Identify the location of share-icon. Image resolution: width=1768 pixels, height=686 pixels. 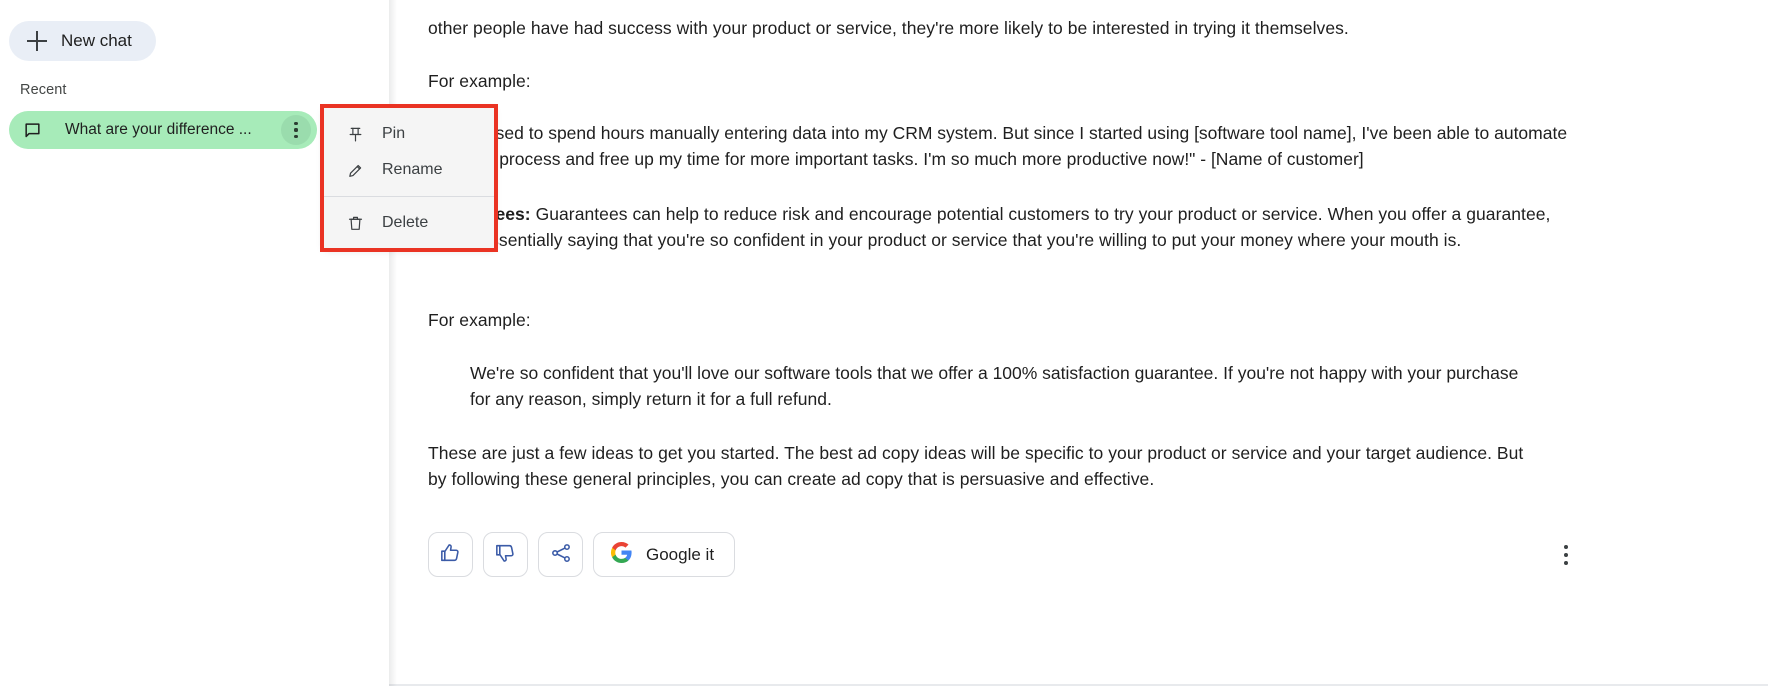
(561, 554).